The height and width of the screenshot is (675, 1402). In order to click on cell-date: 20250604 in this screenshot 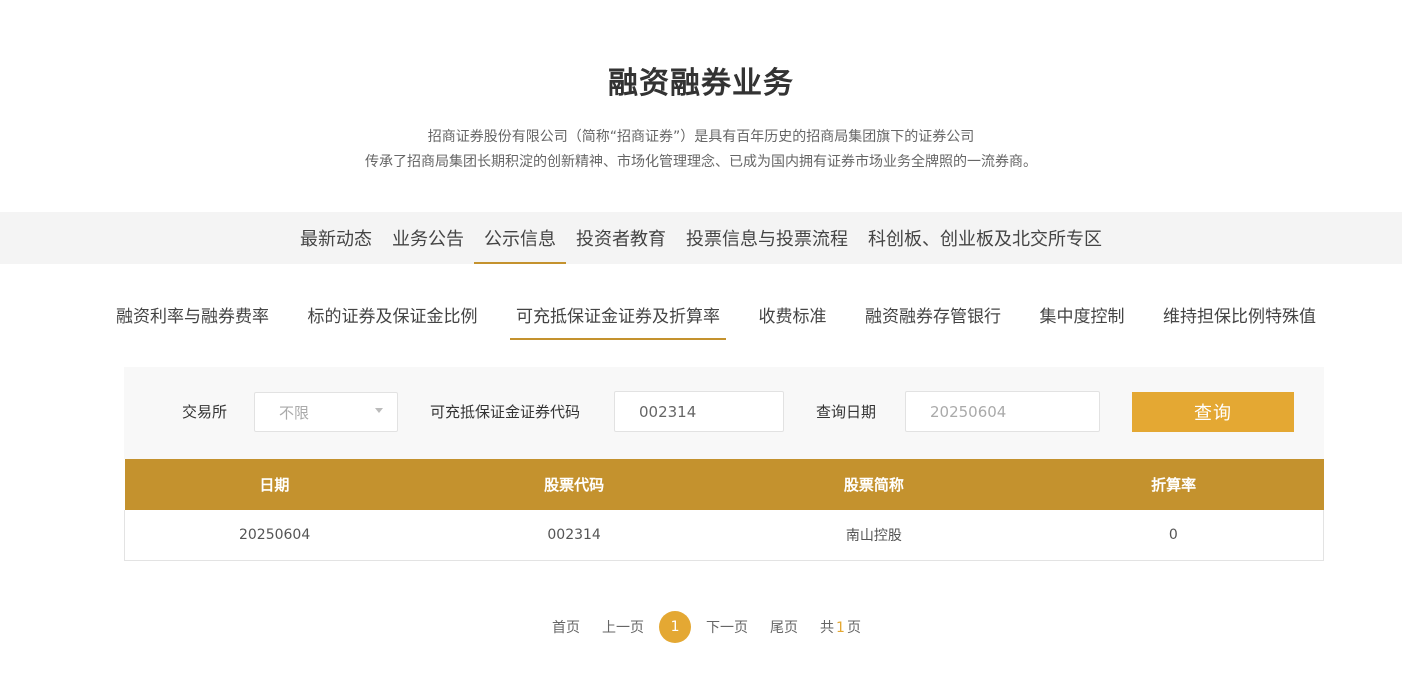, I will do `click(274, 535)`.